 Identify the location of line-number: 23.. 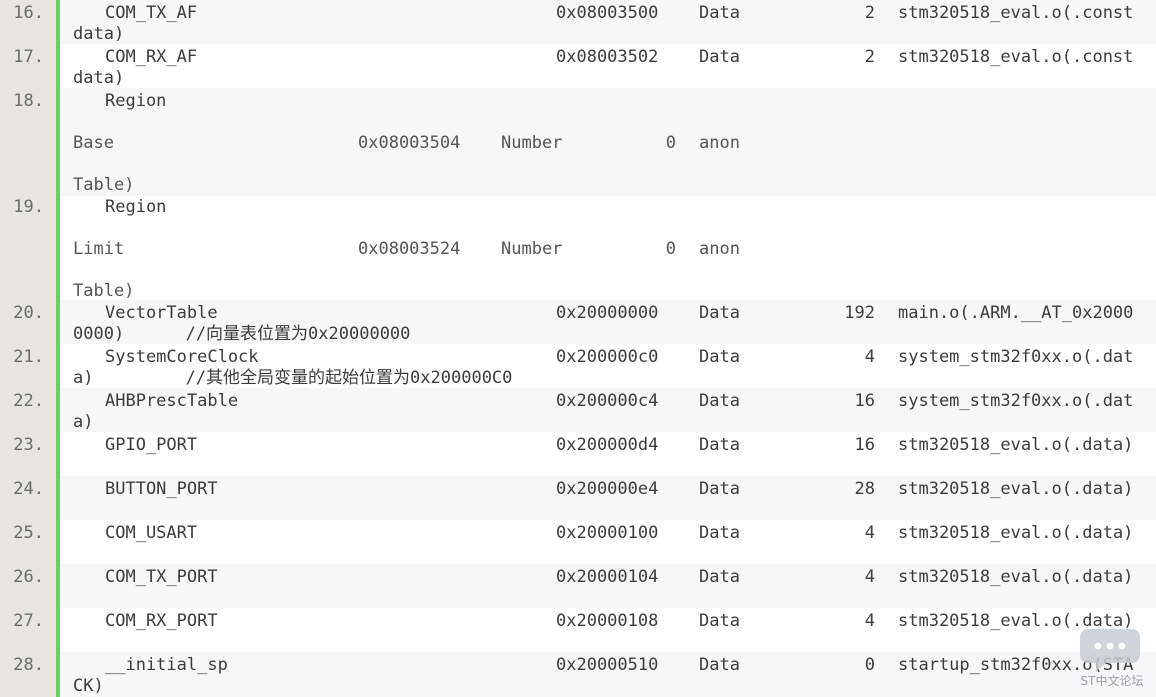
(28, 445).